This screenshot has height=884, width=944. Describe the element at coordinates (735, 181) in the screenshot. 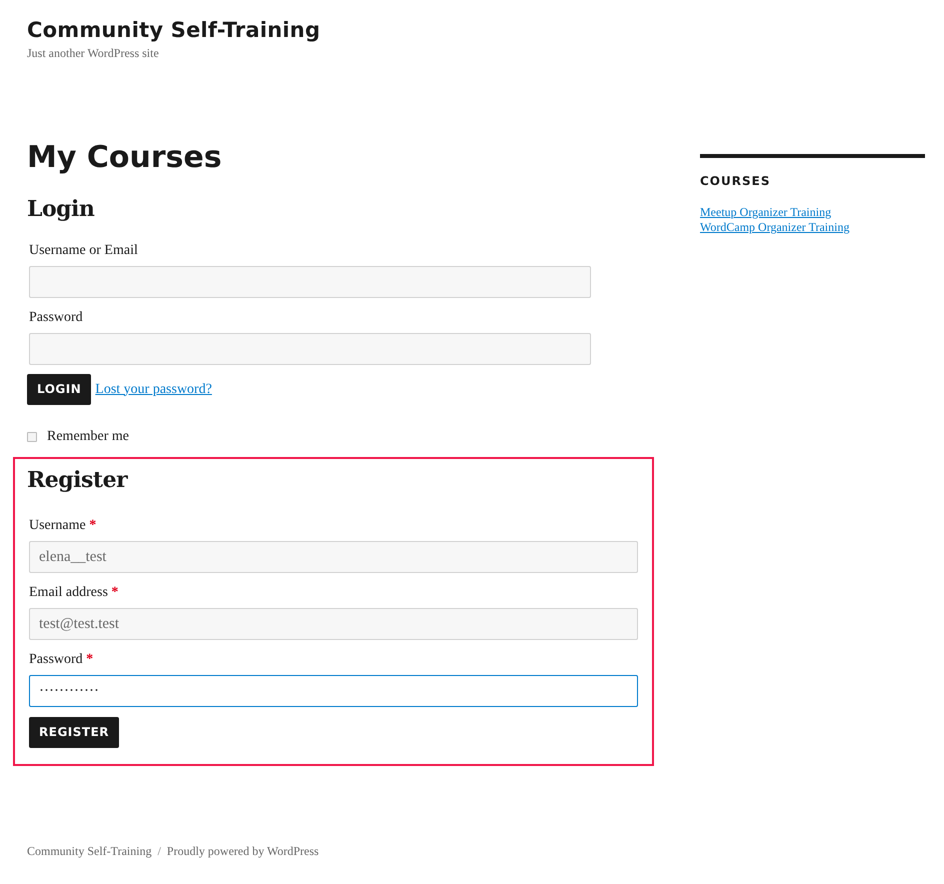

I see `widget-heading: COURSES` at that location.